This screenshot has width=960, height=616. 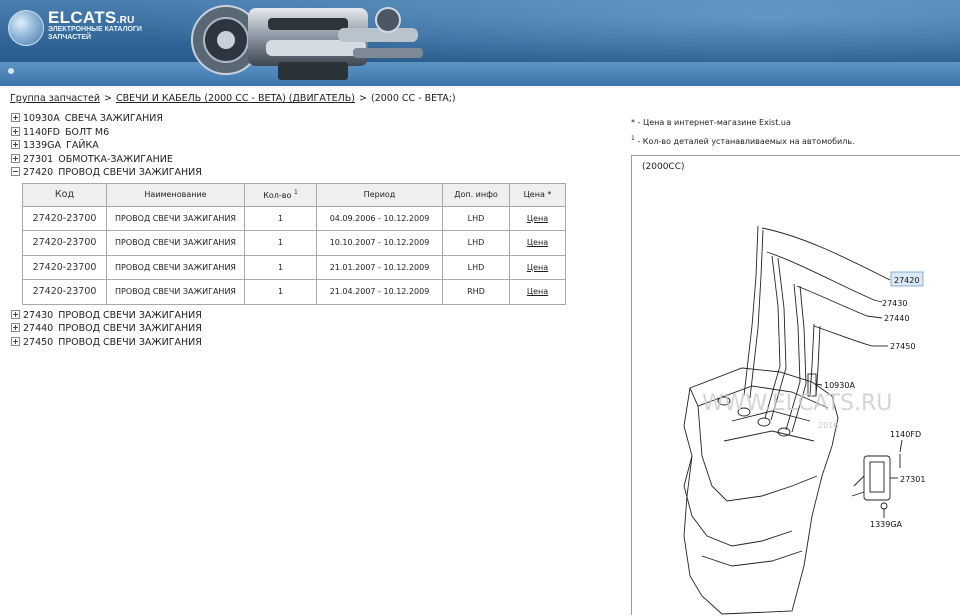 What do you see at coordinates (902, 346) in the screenshot?
I see `callout-27450: 27450` at bounding box center [902, 346].